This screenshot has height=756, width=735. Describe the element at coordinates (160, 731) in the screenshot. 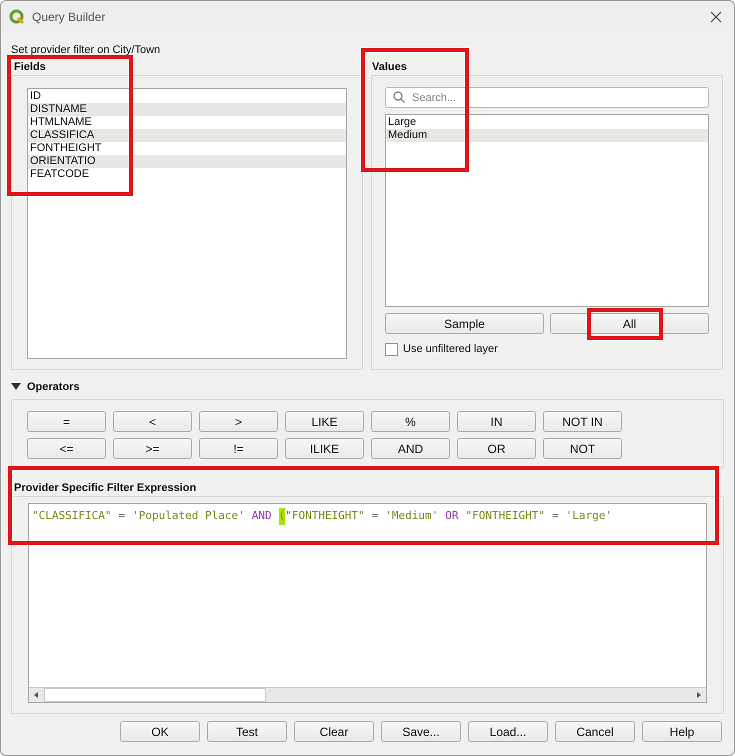

I see `push-button: OK` at that location.